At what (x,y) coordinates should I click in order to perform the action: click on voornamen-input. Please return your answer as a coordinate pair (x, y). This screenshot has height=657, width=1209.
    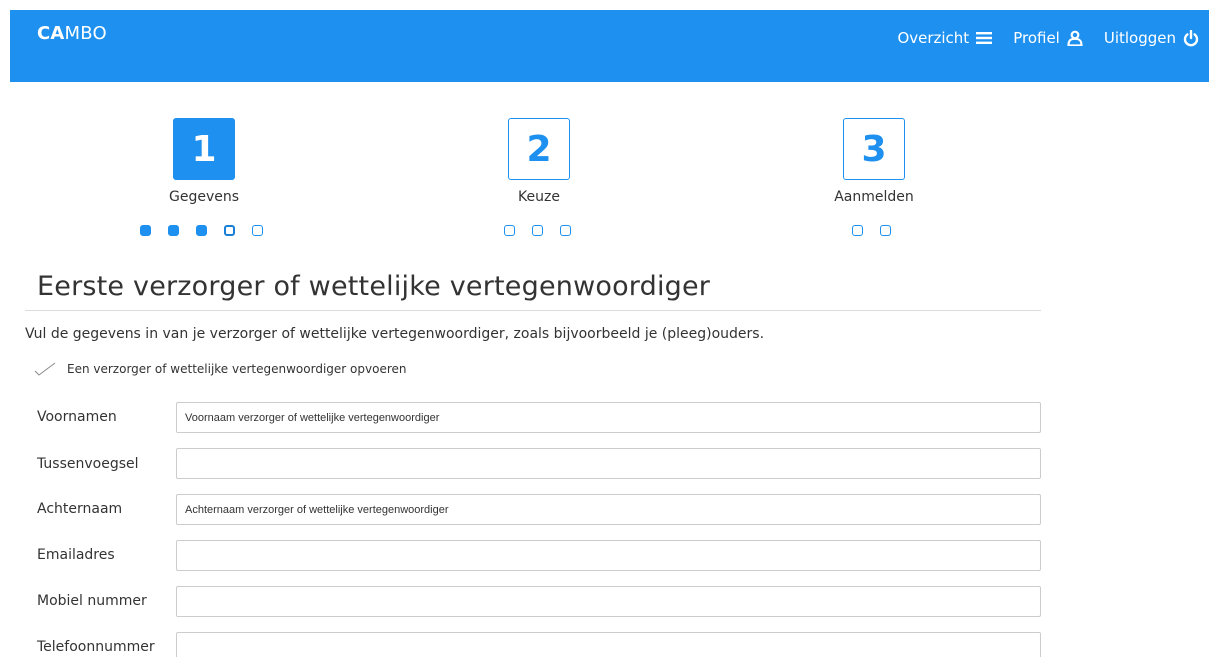
    Looking at the image, I should click on (608, 417).